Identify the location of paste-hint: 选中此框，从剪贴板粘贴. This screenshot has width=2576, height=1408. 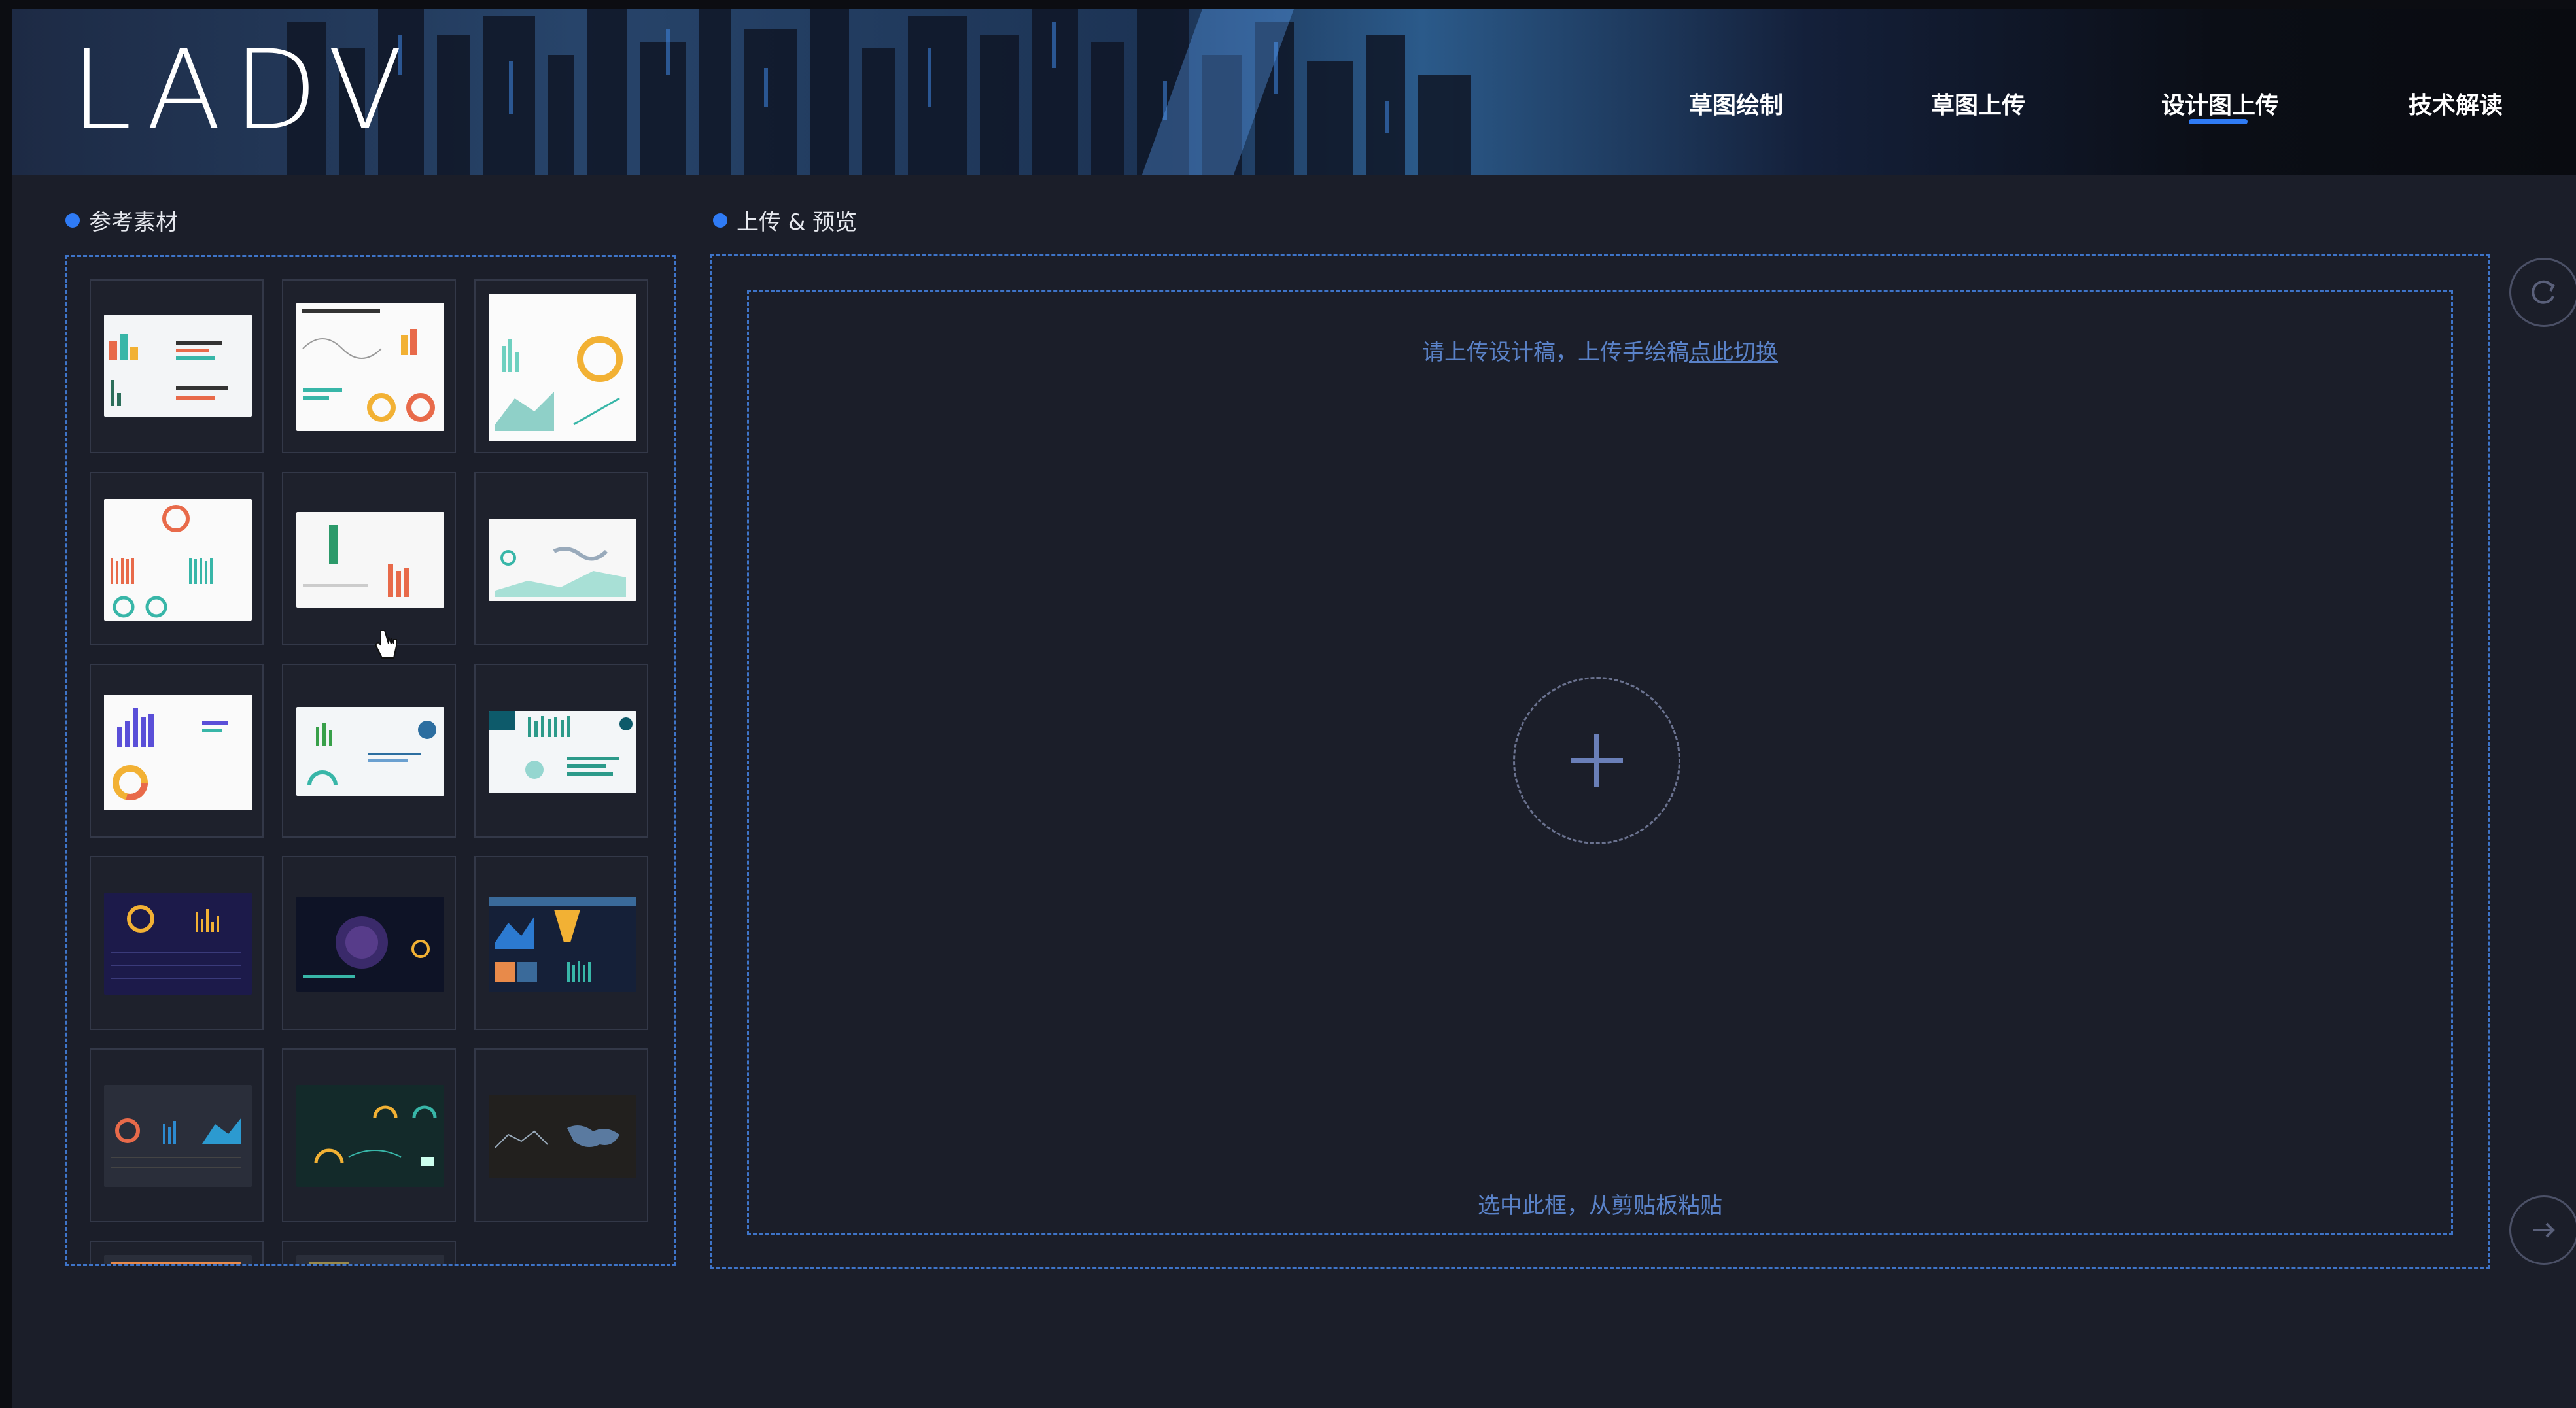
(1600, 1206).